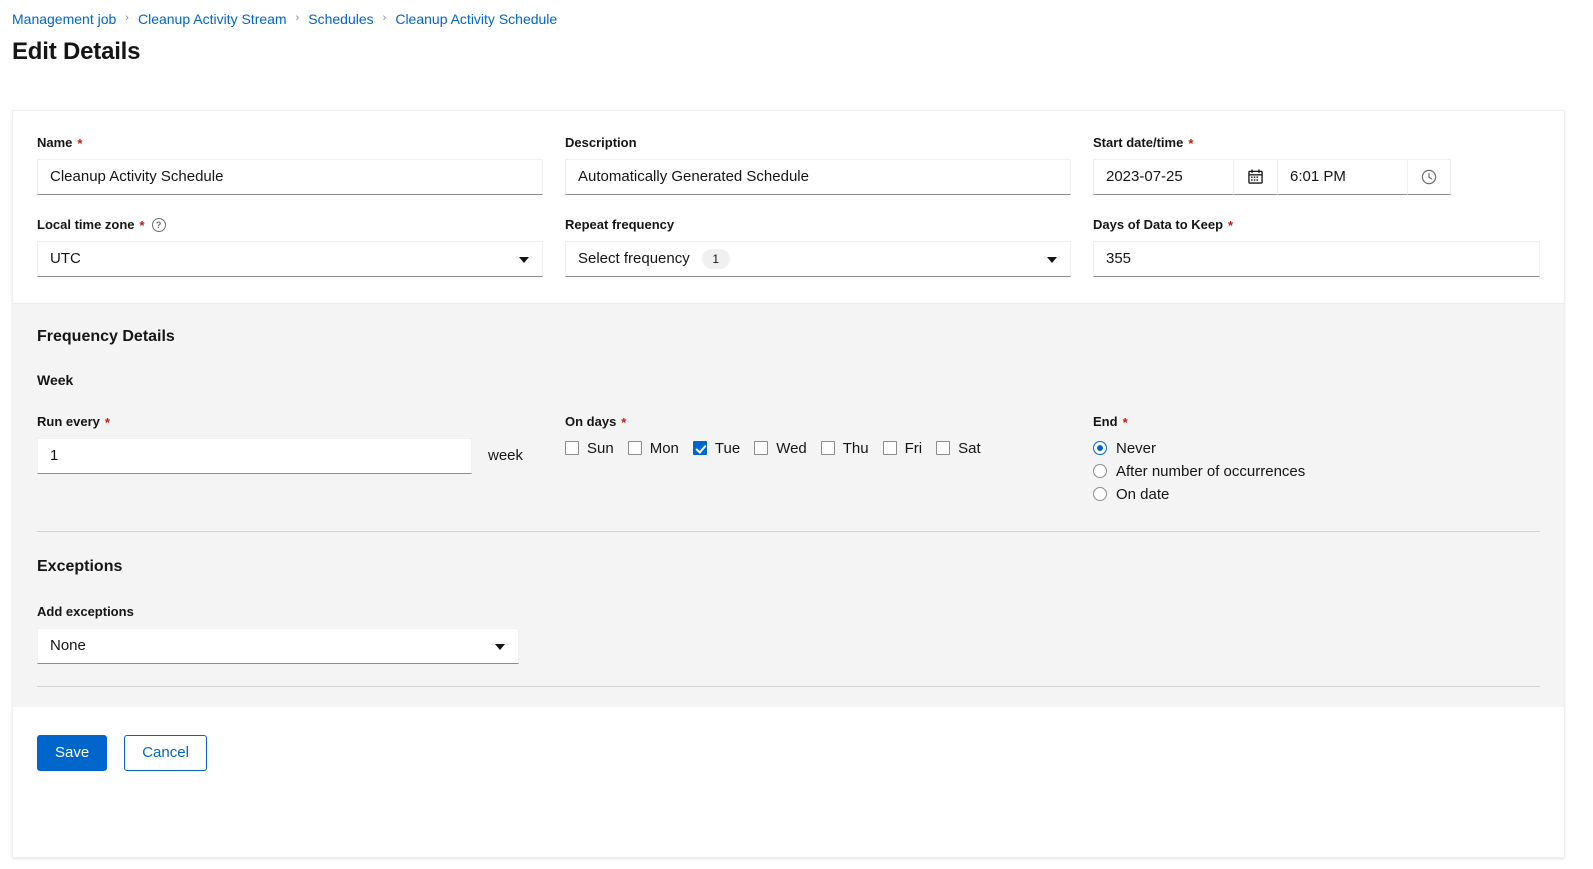 The image size is (1593, 869). I want to click on end-option-label-never: Never, so click(1136, 448).